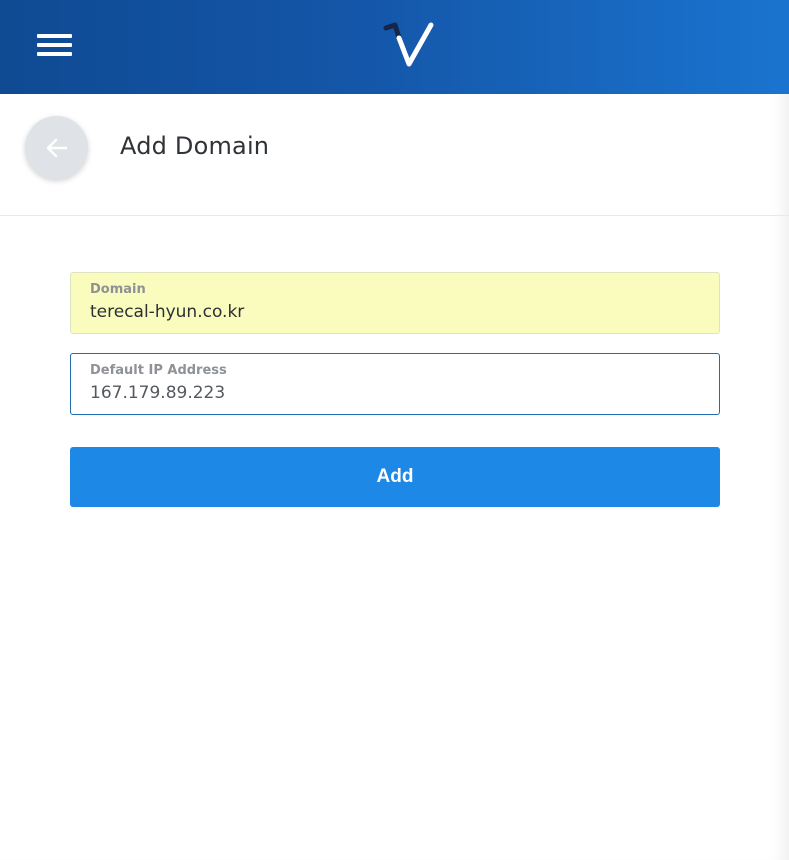 The width and height of the screenshot is (789, 860). I want to click on page-title: Add Domain, so click(195, 146).